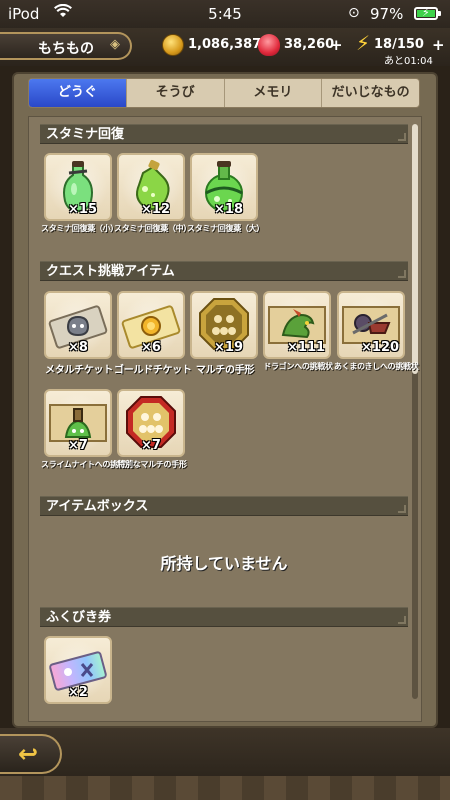 The image size is (450, 800). What do you see at coordinates (399, 44) in the screenshot?
I see `stamina-amount: 18/150` at bounding box center [399, 44].